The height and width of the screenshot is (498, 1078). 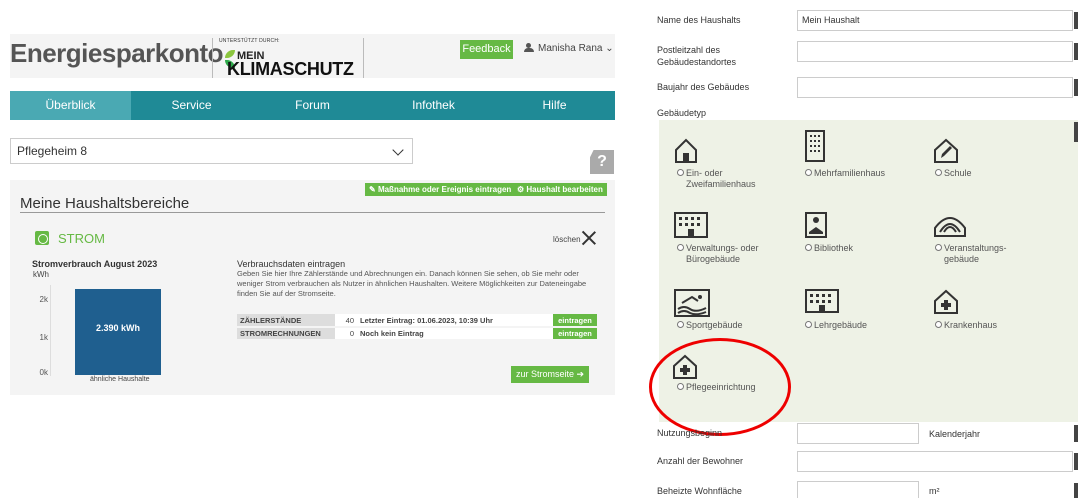 What do you see at coordinates (191, 105) in the screenshot?
I see `nav-service: Service` at bounding box center [191, 105].